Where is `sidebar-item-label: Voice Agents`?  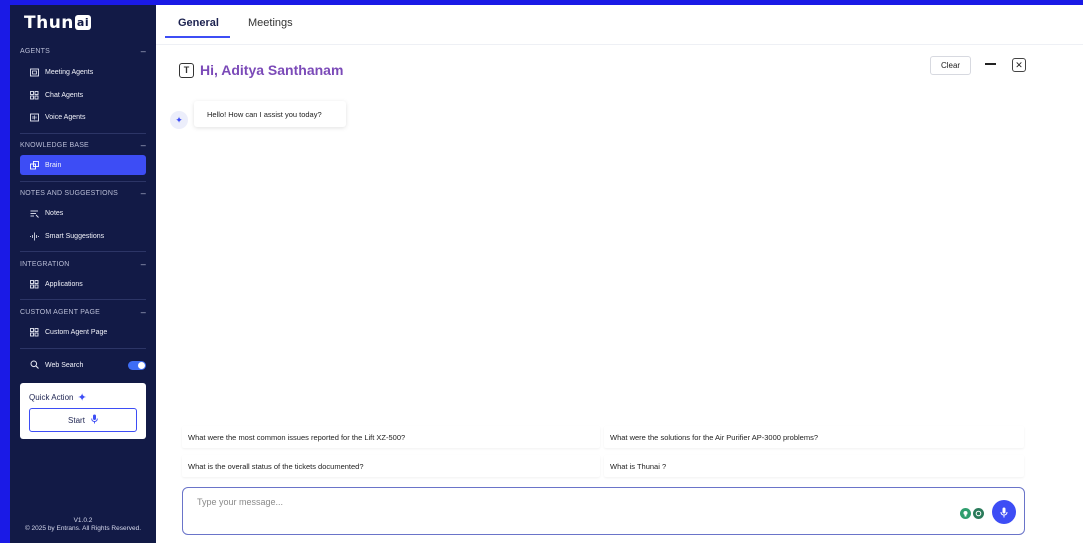 sidebar-item-label: Voice Agents is located at coordinates (65, 117).